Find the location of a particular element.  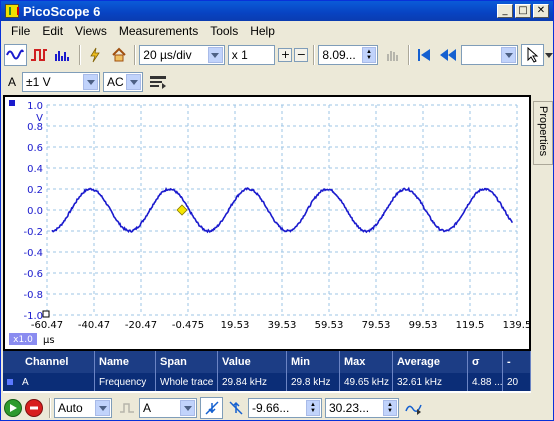

y-unit-label: V is located at coordinates (39, 118).